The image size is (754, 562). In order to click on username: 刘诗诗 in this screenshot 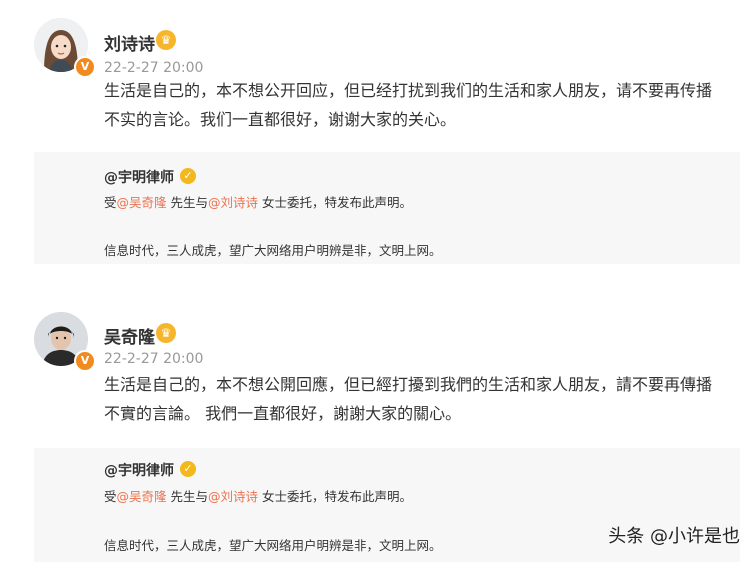, I will do `click(129, 42)`.